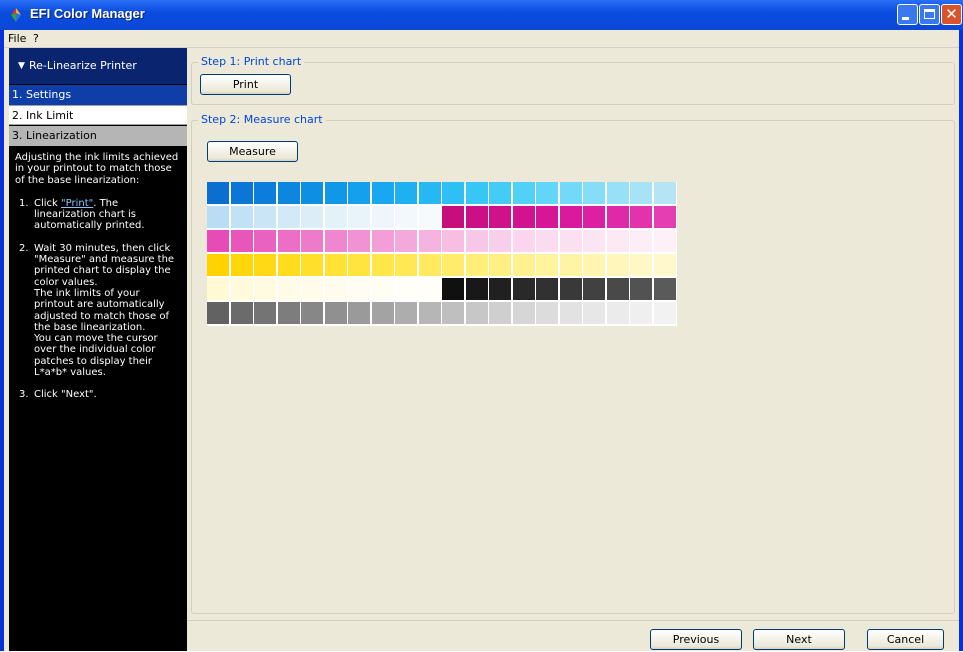 This screenshot has height=652, width=963. Describe the element at coordinates (442, 254) in the screenshot. I see `color-patch-chart` at that location.